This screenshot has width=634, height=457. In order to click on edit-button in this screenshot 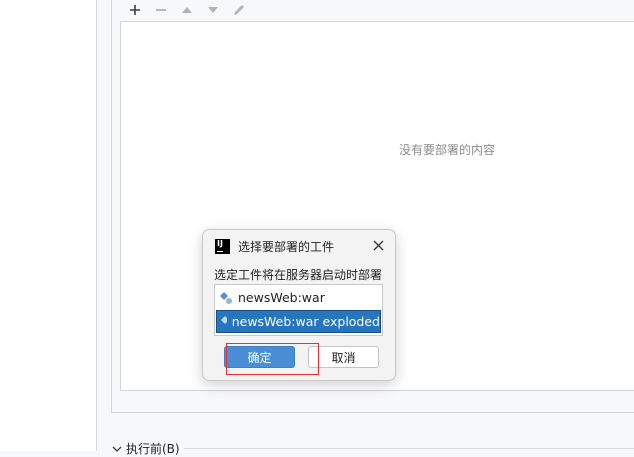, I will do `click(239, 10)`.